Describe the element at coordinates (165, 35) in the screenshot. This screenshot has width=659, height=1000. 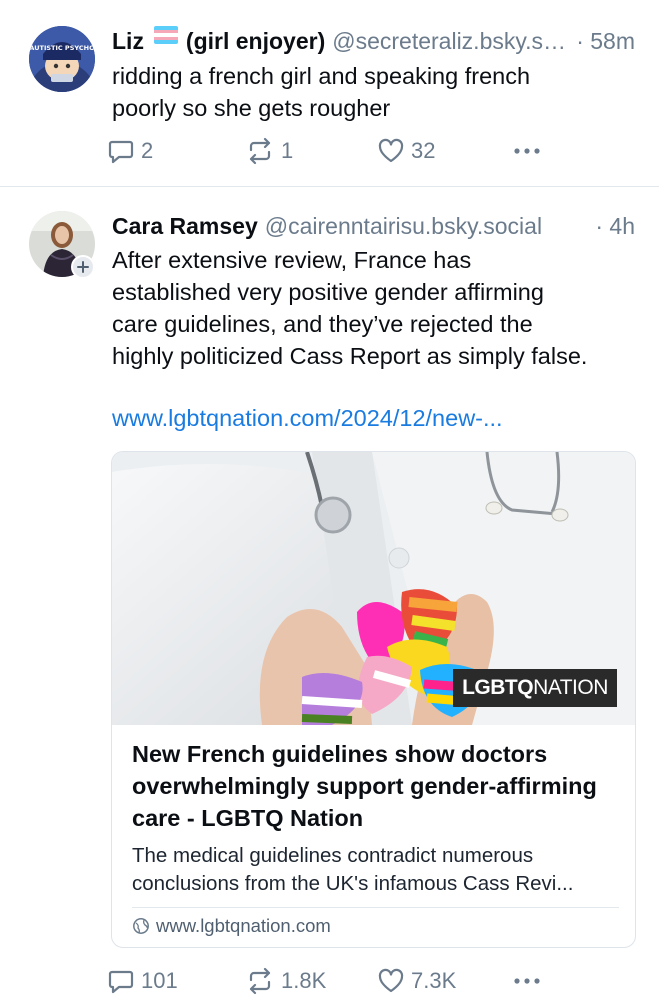
I see `trans-flag-emoji` at that location.